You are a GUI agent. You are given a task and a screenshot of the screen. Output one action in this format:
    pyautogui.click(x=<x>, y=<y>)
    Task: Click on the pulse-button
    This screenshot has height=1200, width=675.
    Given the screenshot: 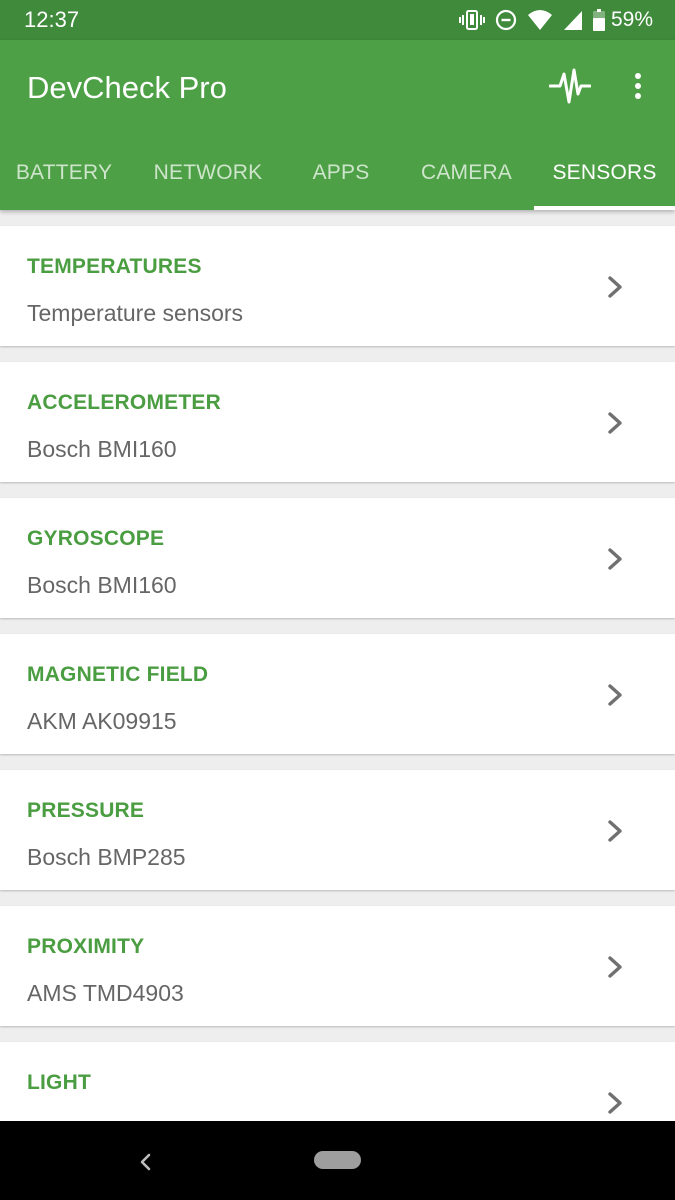 What is the action you would take?
    pyautogui.click(x=570, y=88)
    